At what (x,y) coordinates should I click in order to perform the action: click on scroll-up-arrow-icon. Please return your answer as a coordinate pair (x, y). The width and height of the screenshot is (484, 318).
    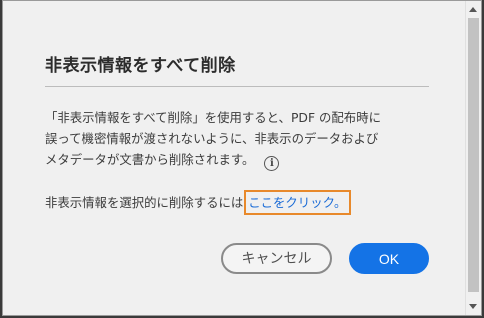
    Looking at the image, I should click on (473, 9).